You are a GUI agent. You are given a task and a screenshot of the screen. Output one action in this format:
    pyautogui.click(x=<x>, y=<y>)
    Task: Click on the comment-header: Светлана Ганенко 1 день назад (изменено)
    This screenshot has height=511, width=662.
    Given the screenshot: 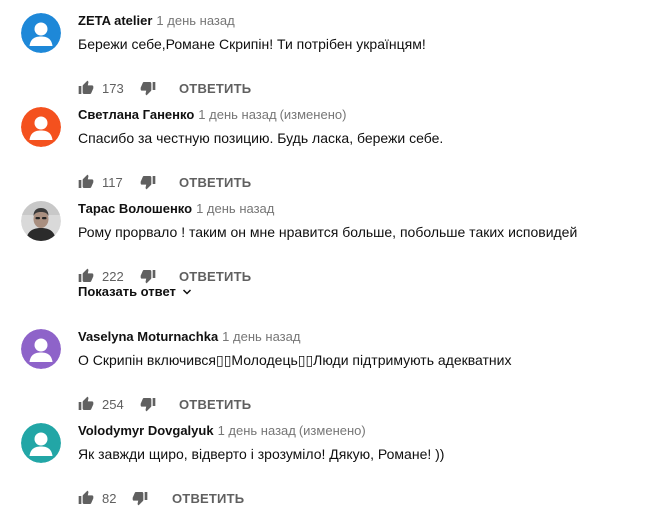 What is the action you would take?
    pyautogui.click(x=212, y=115)
    